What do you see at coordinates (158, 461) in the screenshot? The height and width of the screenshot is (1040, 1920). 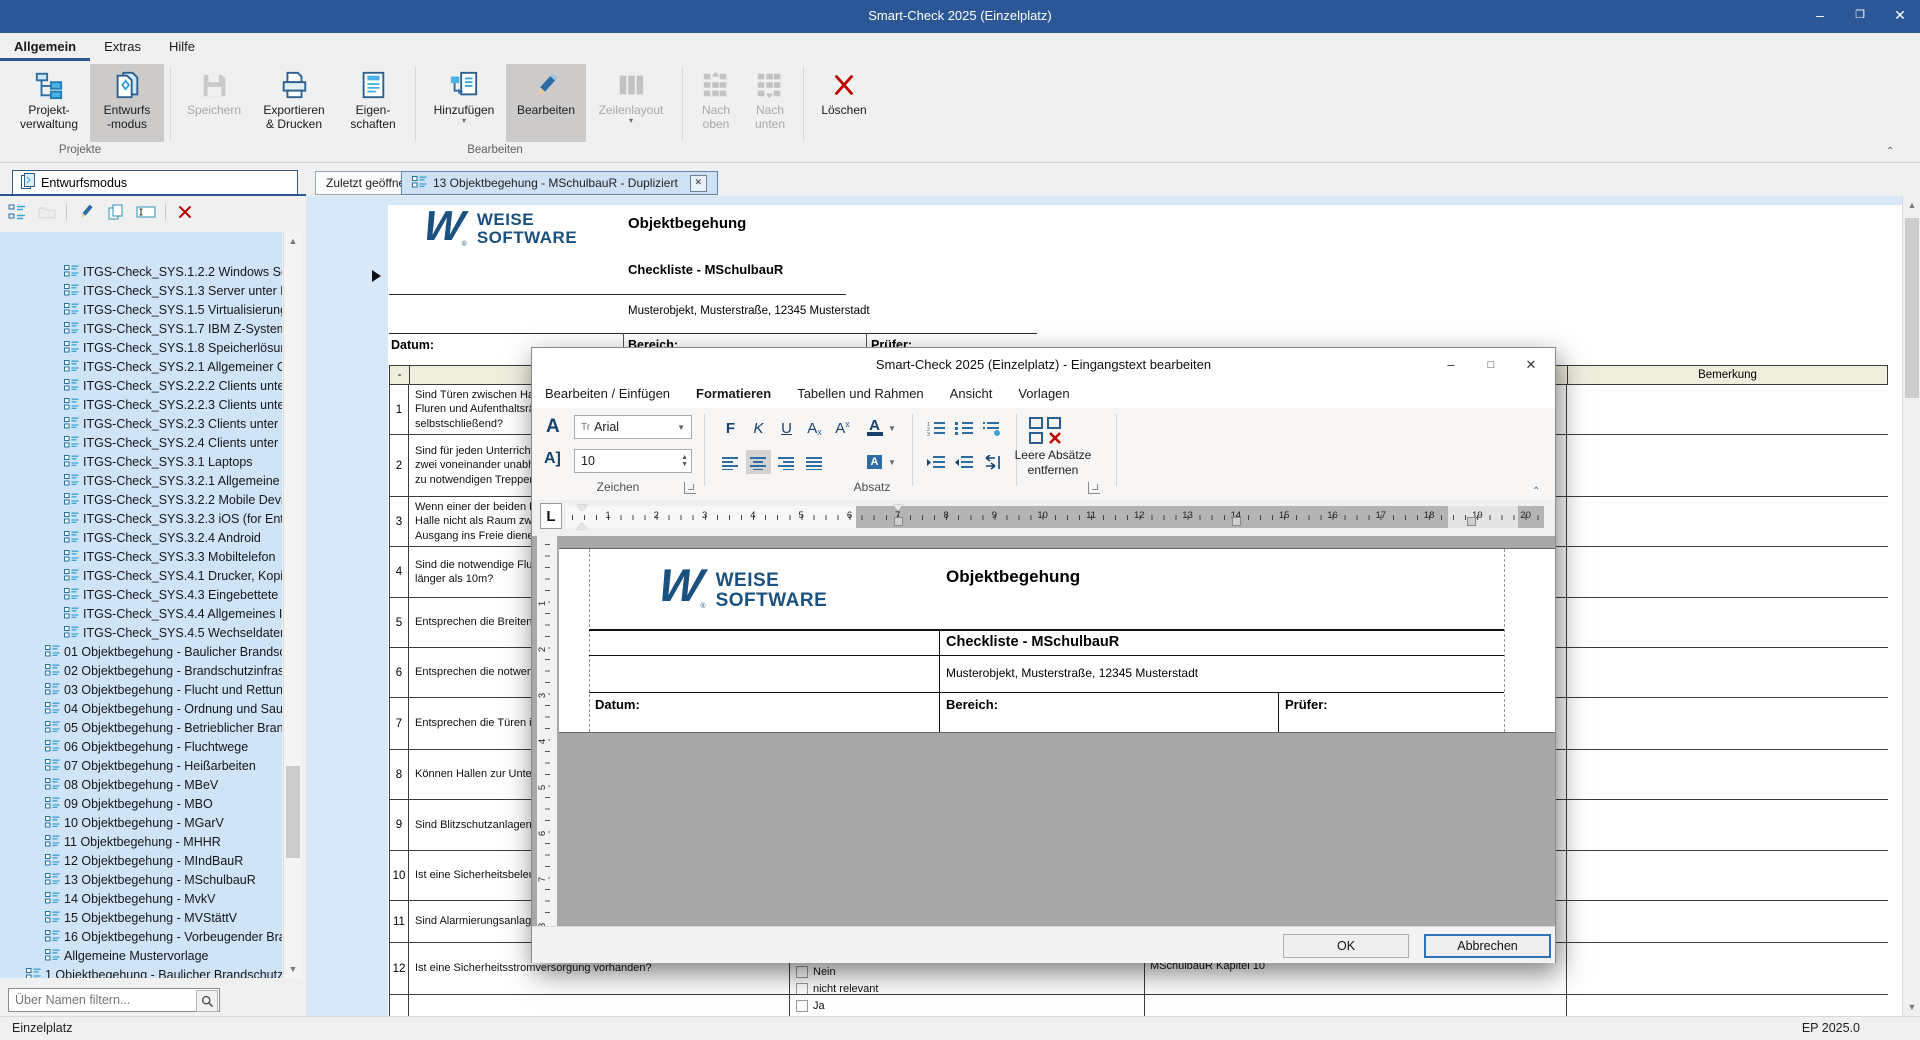 I see `tree-item: ITGS-Check_SYS.3.1 Laptops` at bounding box center [158, 461].